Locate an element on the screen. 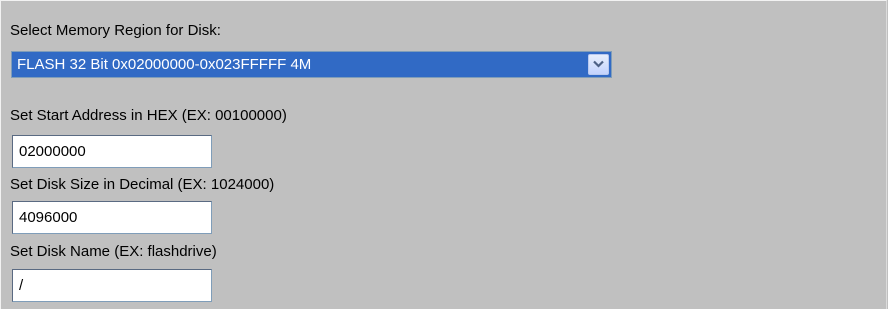 This screenshot has height=309, width=888. start-address-label: Set Start Address in HEX (EX: 00100000) is located at coordinates (148, 115).